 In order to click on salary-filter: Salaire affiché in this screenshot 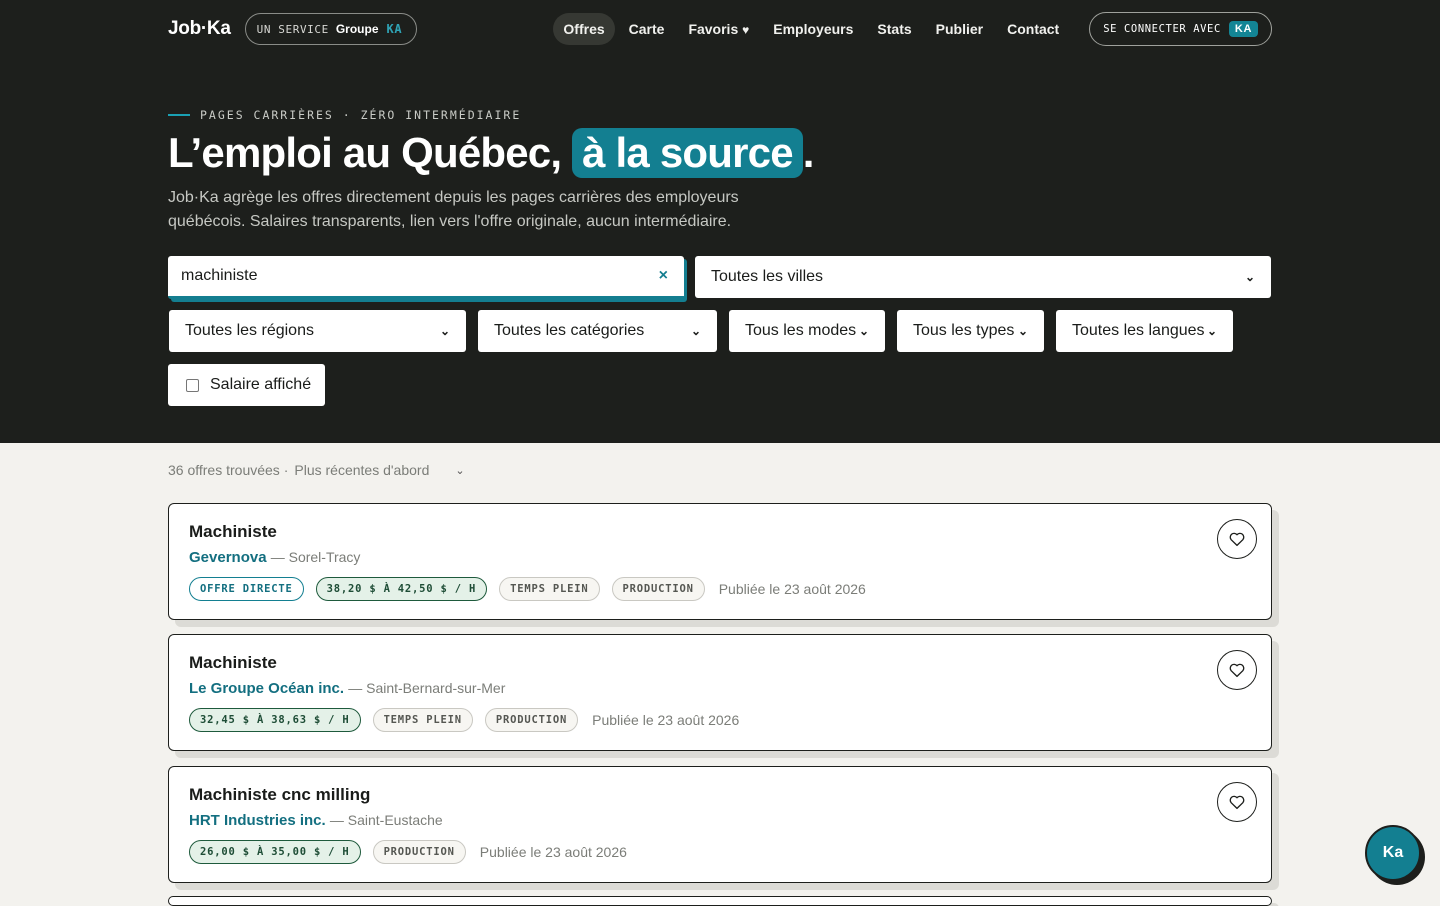, I will do `click(246, 385)`.